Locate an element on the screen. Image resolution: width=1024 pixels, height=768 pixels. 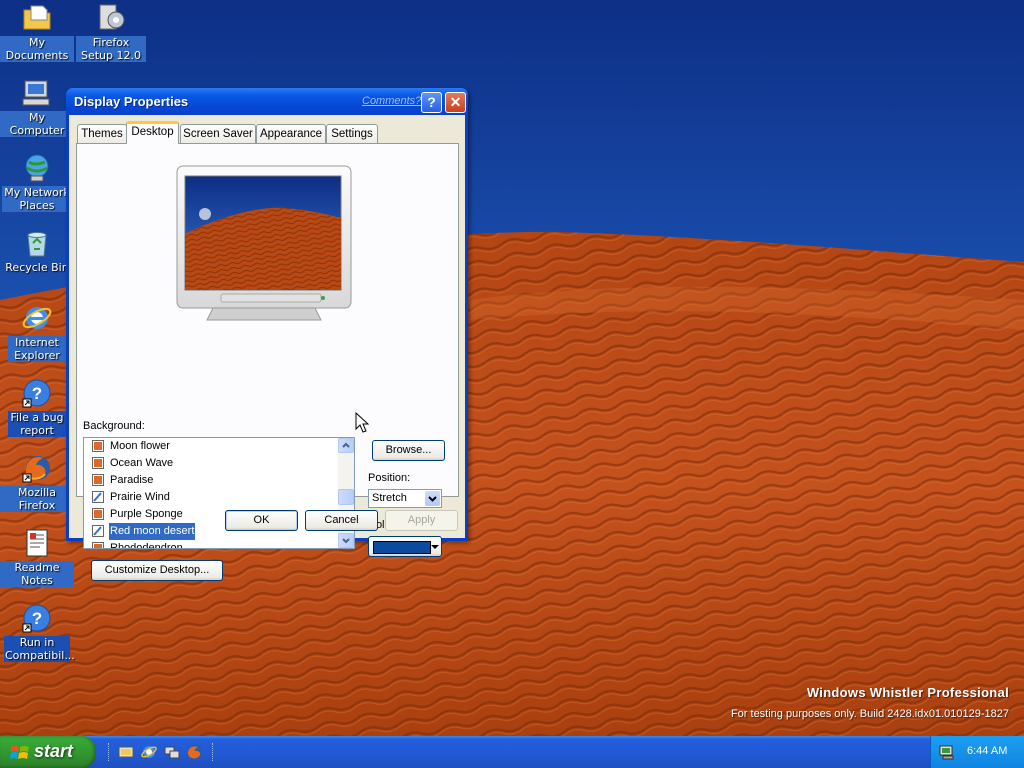
desktop-icon-label: Readme Notes is located at coordinates (37, 574).